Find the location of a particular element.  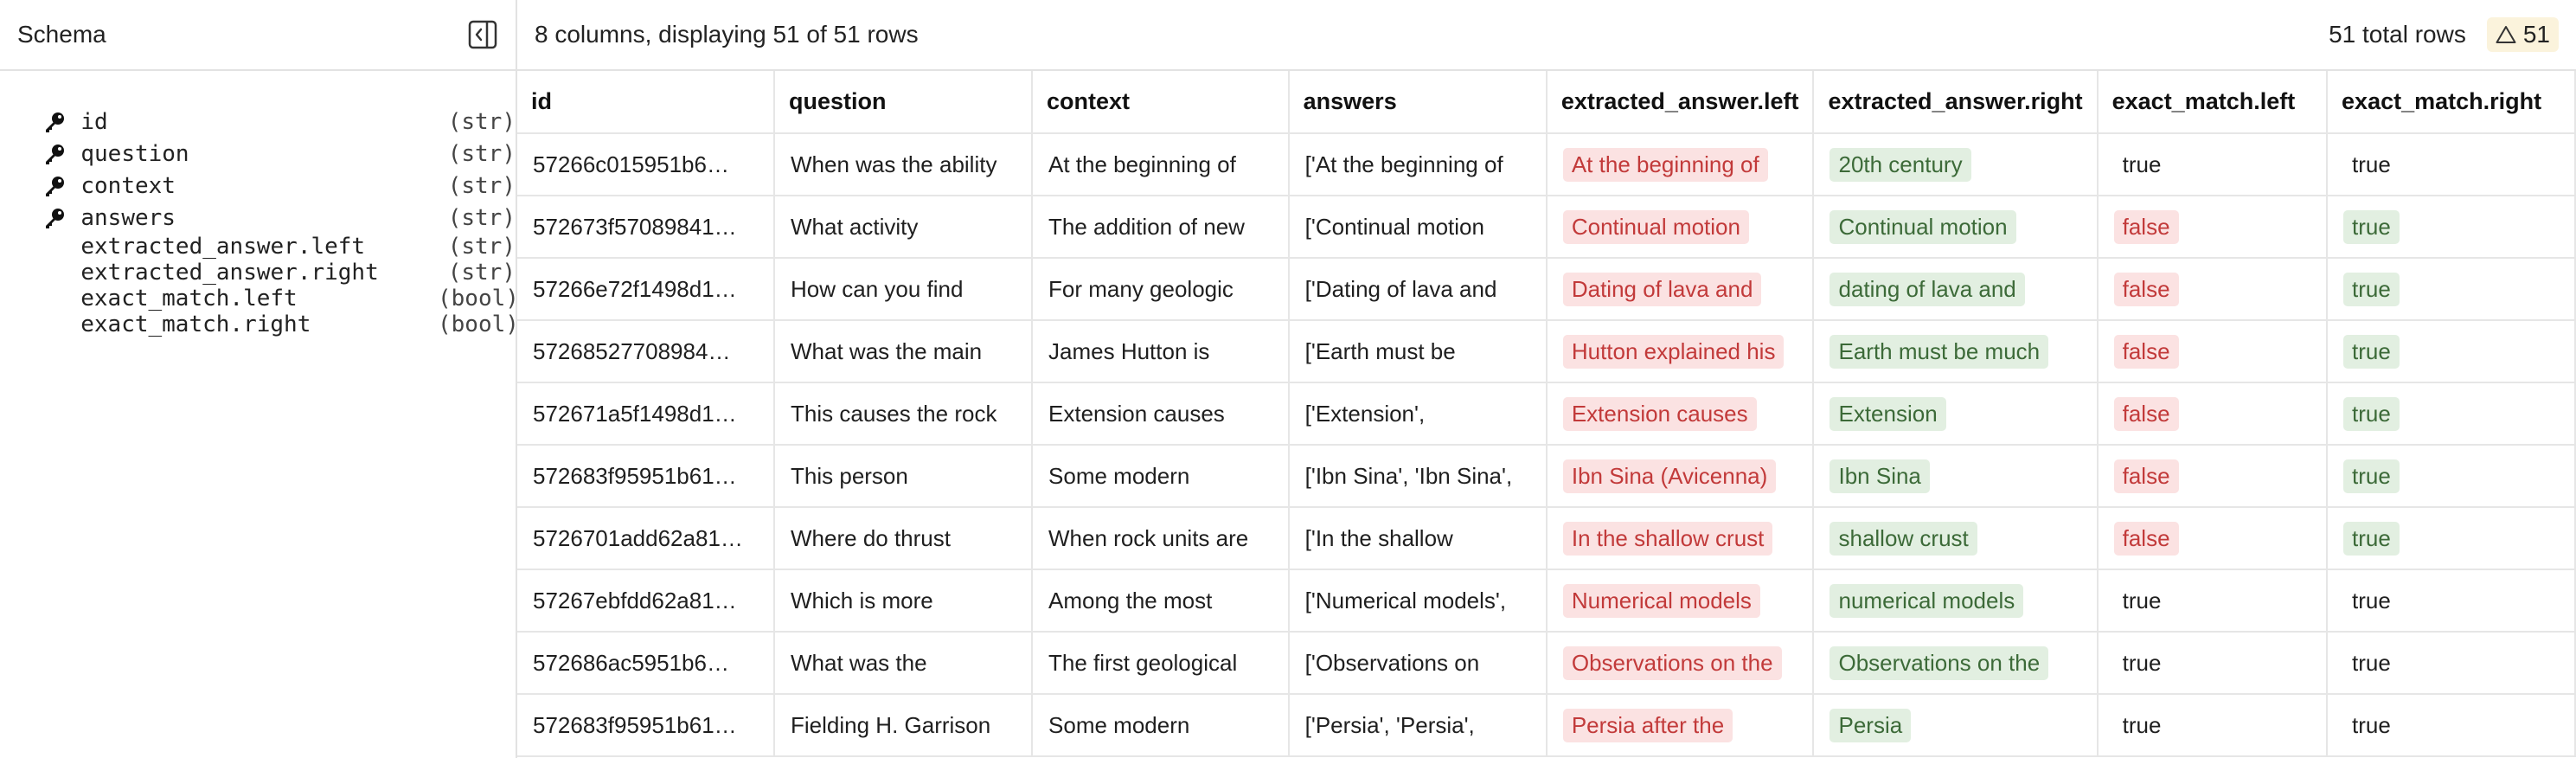

cell-text: Which is more is located at coordinates (862, 600).